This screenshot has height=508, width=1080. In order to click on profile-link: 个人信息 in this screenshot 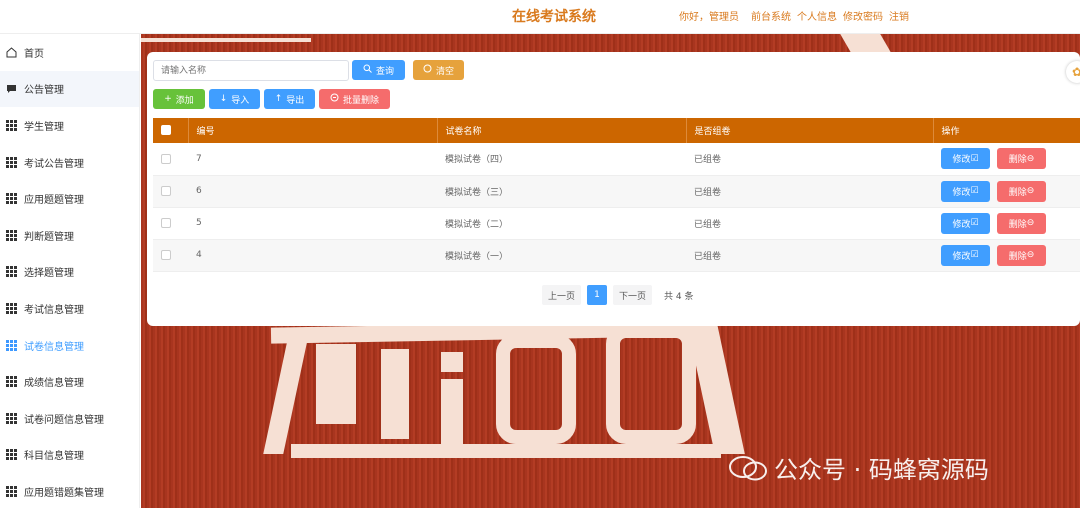, I will do `click(817, 15)`.